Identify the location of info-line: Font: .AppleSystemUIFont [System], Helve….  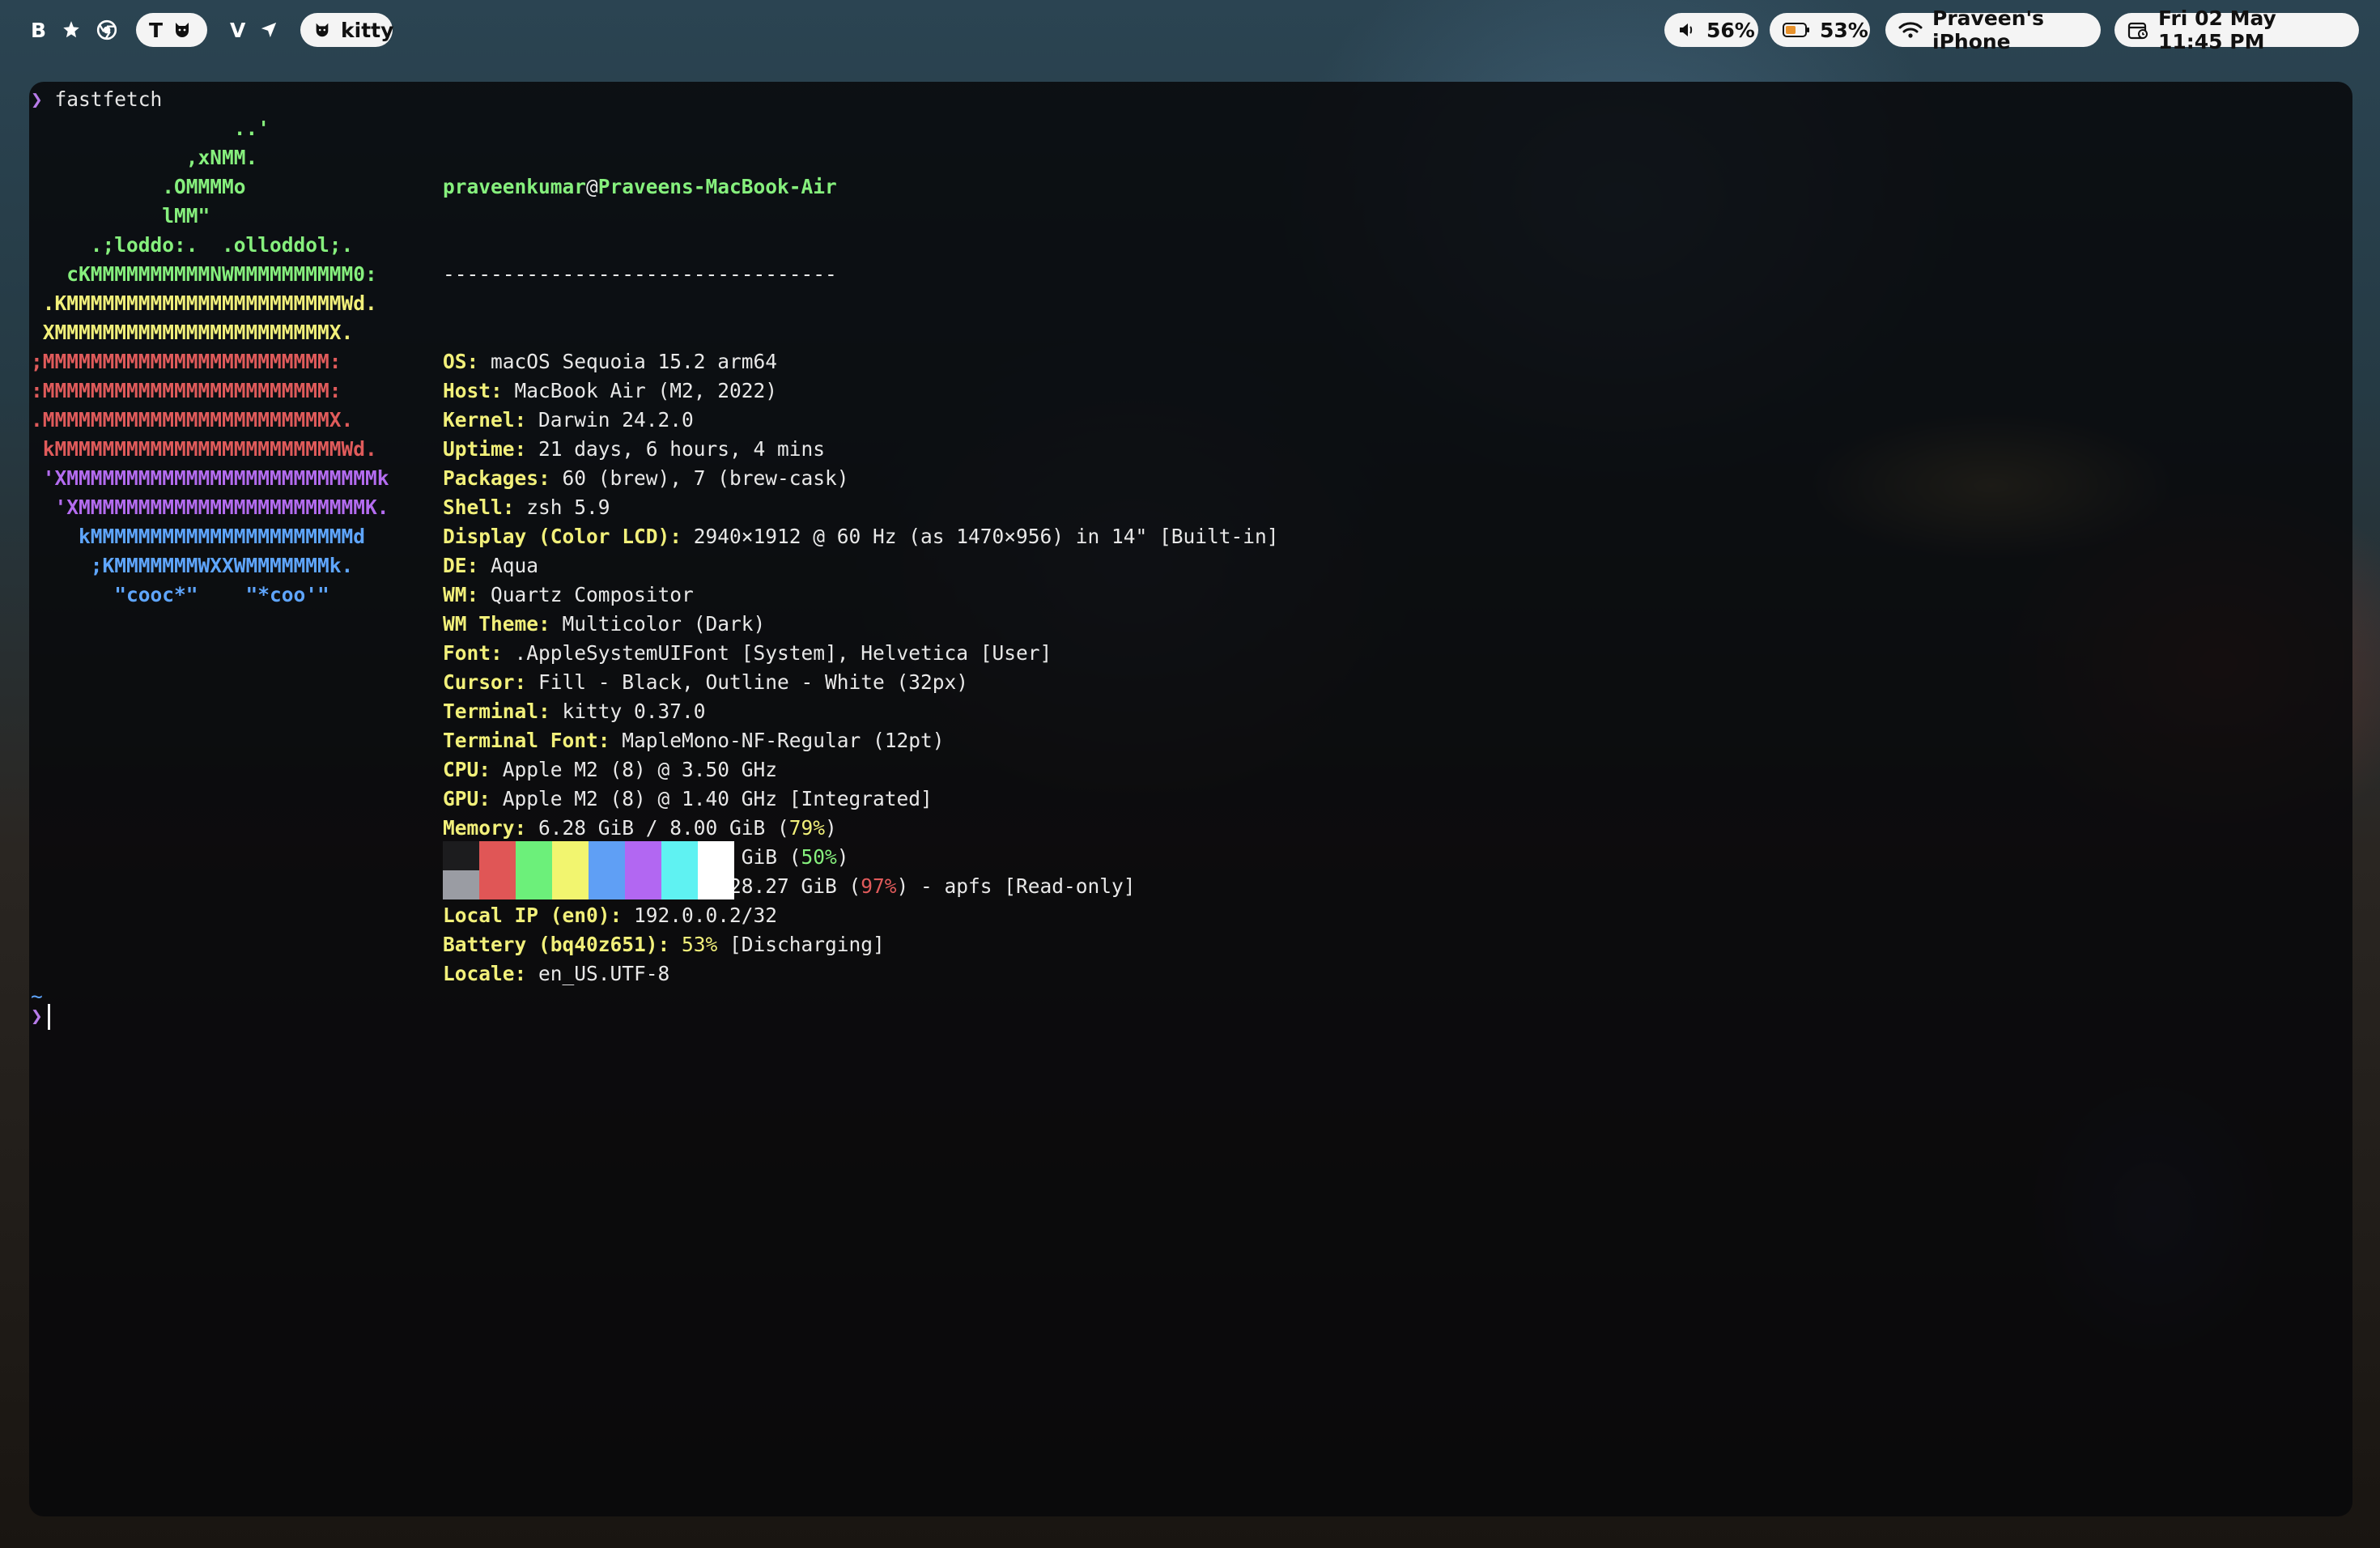
(861, 654).